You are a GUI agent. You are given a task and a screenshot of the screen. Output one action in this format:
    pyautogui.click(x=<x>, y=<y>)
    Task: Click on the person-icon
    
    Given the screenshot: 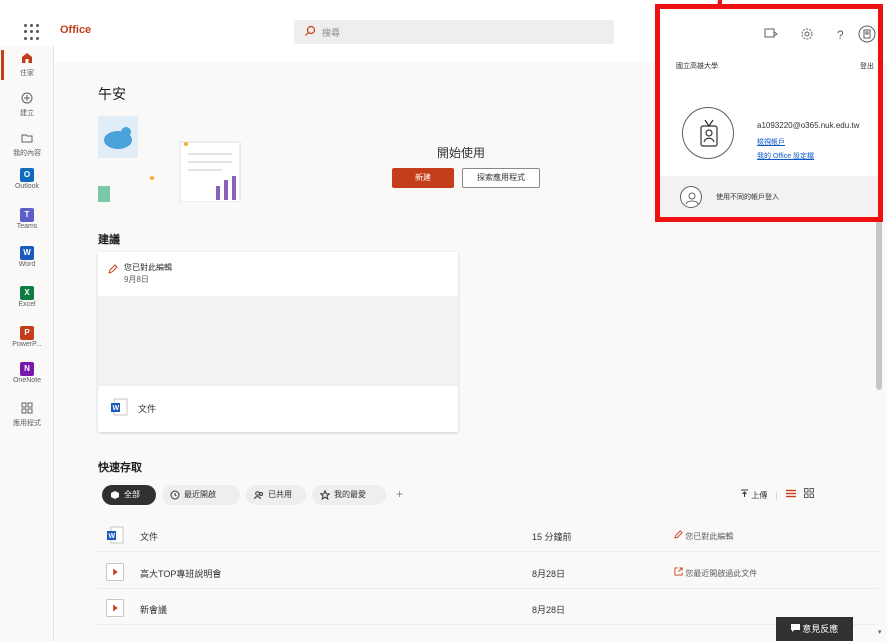 What is the action you would take?
    pyautogui.click(x=692, y=198)
    